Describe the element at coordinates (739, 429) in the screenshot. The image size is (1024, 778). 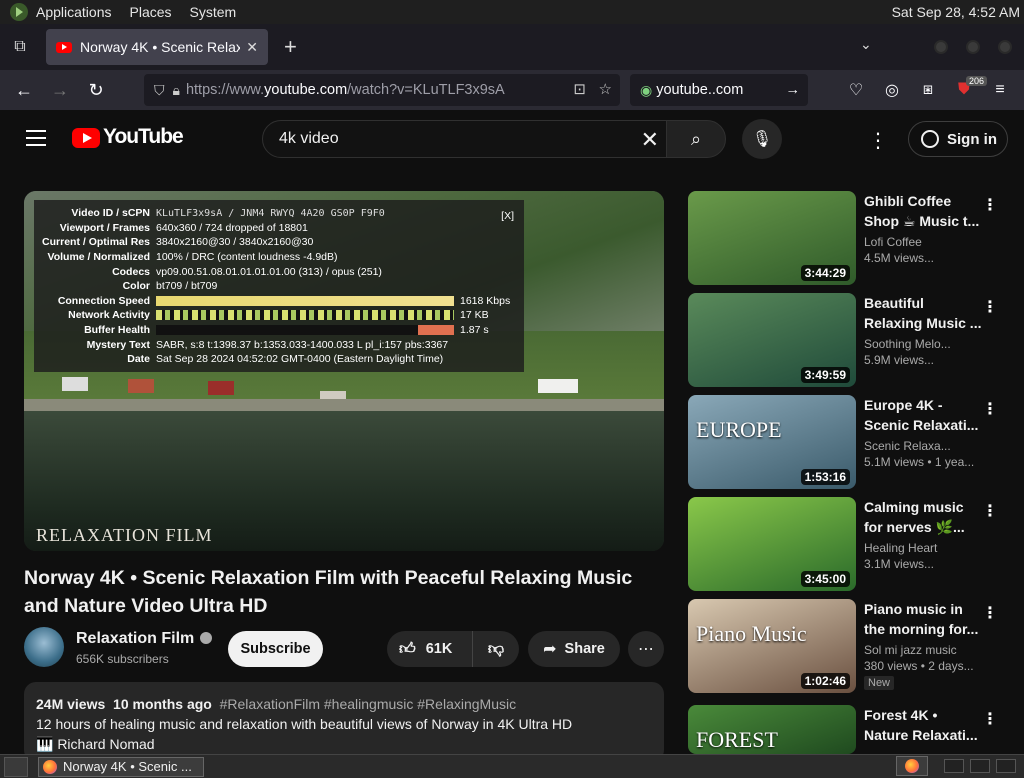
I see `thumbnail-text: EUROPE` at that location.